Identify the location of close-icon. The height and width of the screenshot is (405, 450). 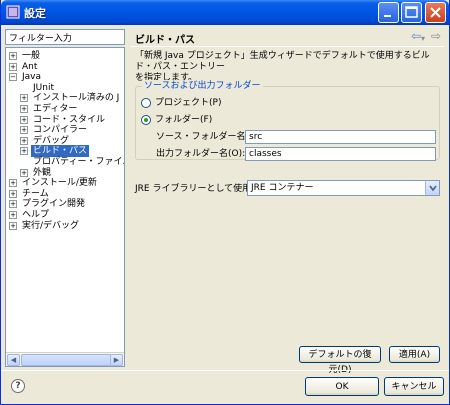
(435, 12).